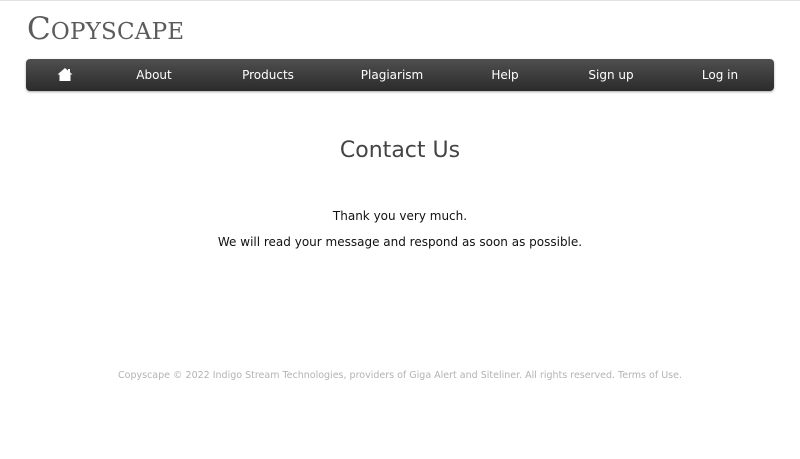  I want to click on footer-text-rights: . All rights reserved., so click(569, 375).